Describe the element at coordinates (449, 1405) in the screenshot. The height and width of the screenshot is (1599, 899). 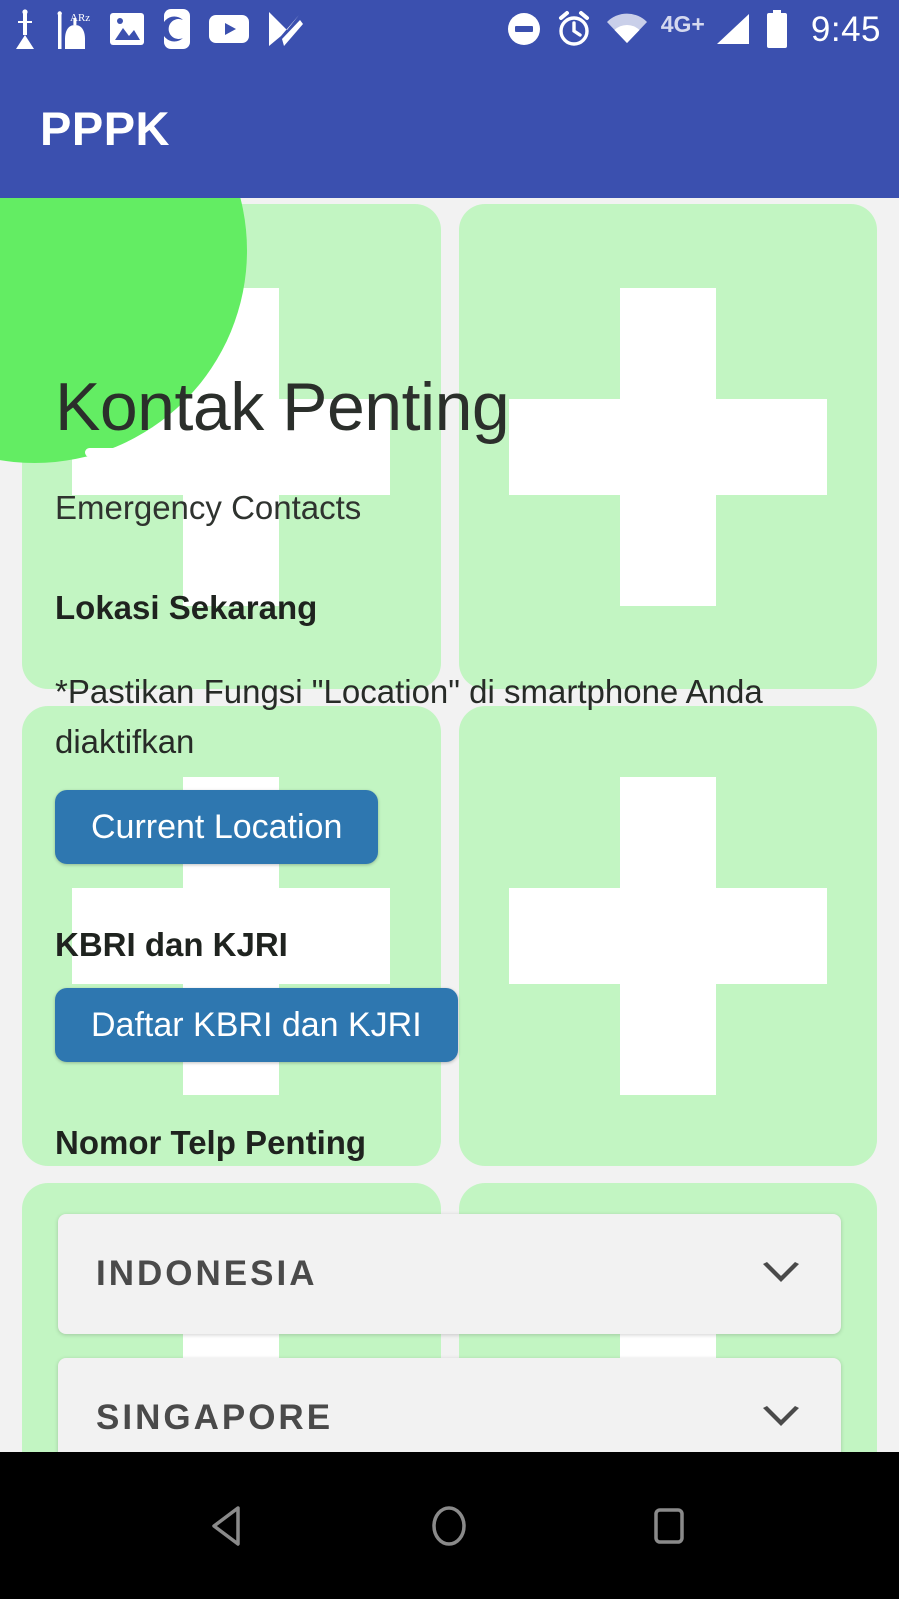
I see `accordion-item-singapore: SINGAPORE` at that location.